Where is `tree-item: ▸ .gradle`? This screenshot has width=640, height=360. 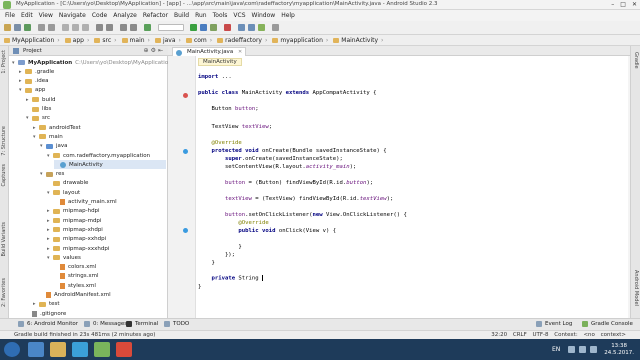 tree-item: ▸ .gradle is located at coordinates (36, 71).